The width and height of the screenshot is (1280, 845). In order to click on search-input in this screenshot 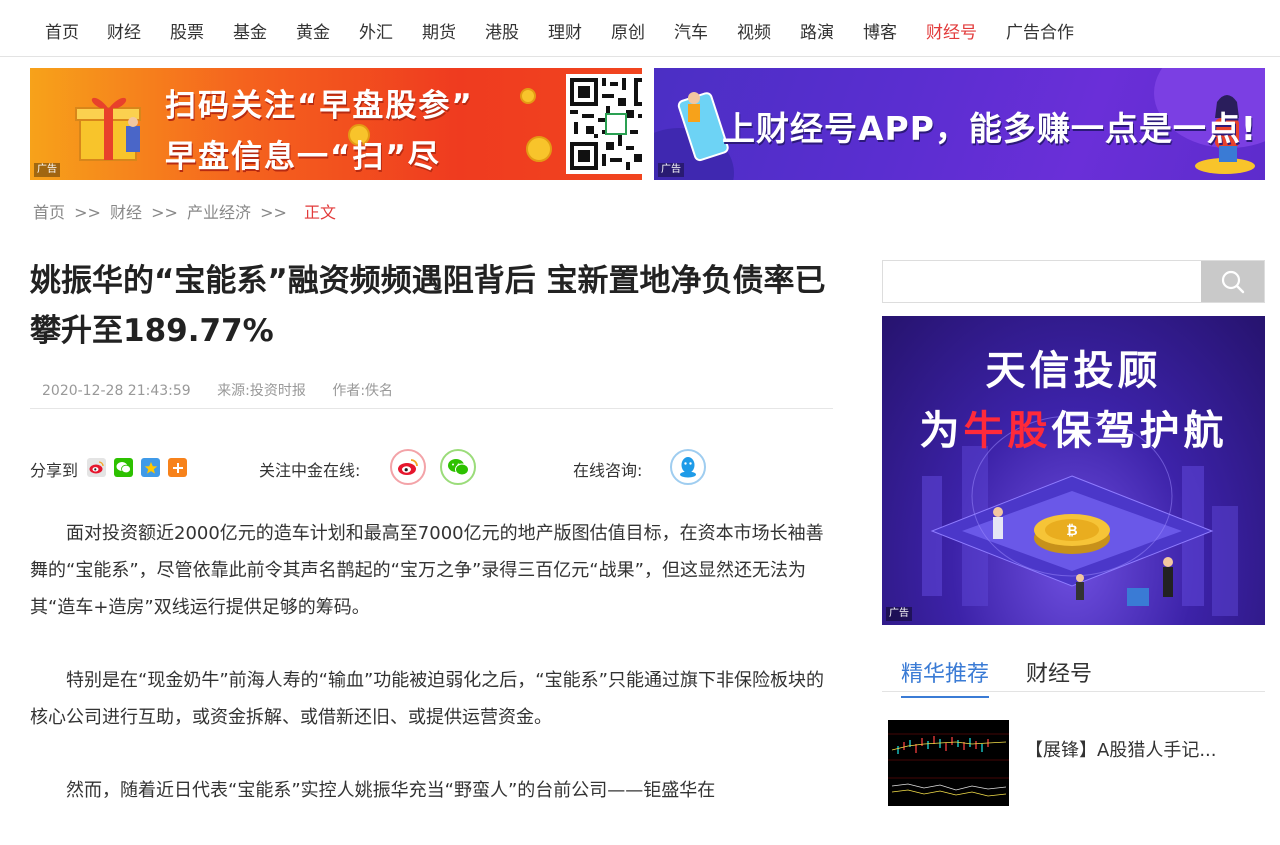, I will do `click(1042, 281)`.